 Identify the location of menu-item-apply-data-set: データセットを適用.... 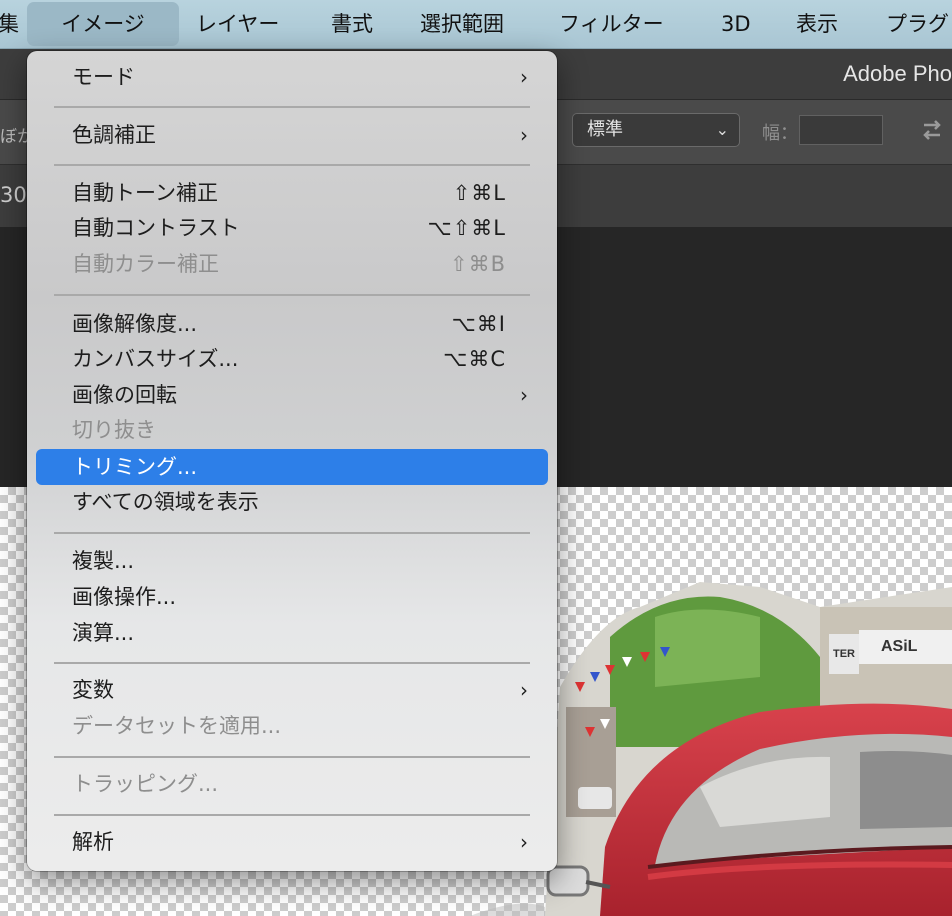
(292, 726).